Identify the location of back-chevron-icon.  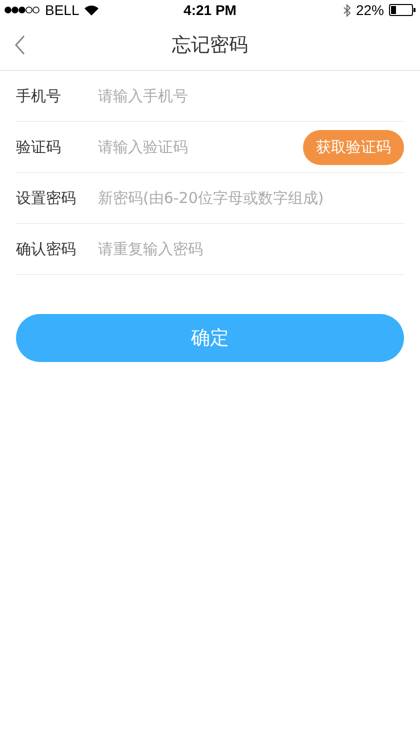
(20, 45).